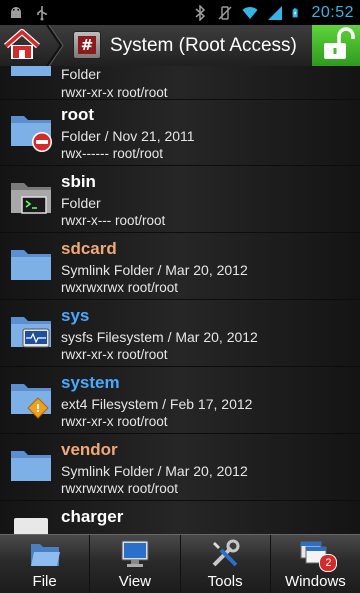 The height and width of the screenshot is (593, 360). I want to click on lock-button, so click(336, 45).